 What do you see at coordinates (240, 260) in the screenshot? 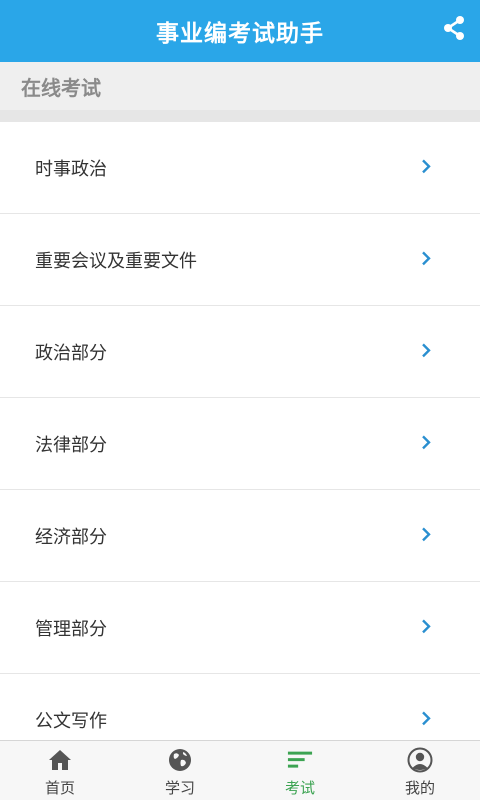
I see `list-item-important-meetings: 重要会议及重要文件` at bounding box center [240, 260].